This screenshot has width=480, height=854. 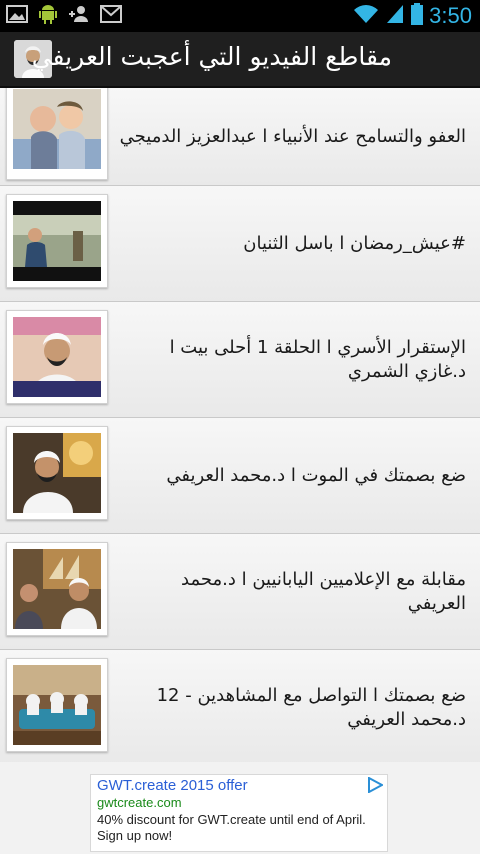 I want to click on android-icon, so click(x=48, y=16).